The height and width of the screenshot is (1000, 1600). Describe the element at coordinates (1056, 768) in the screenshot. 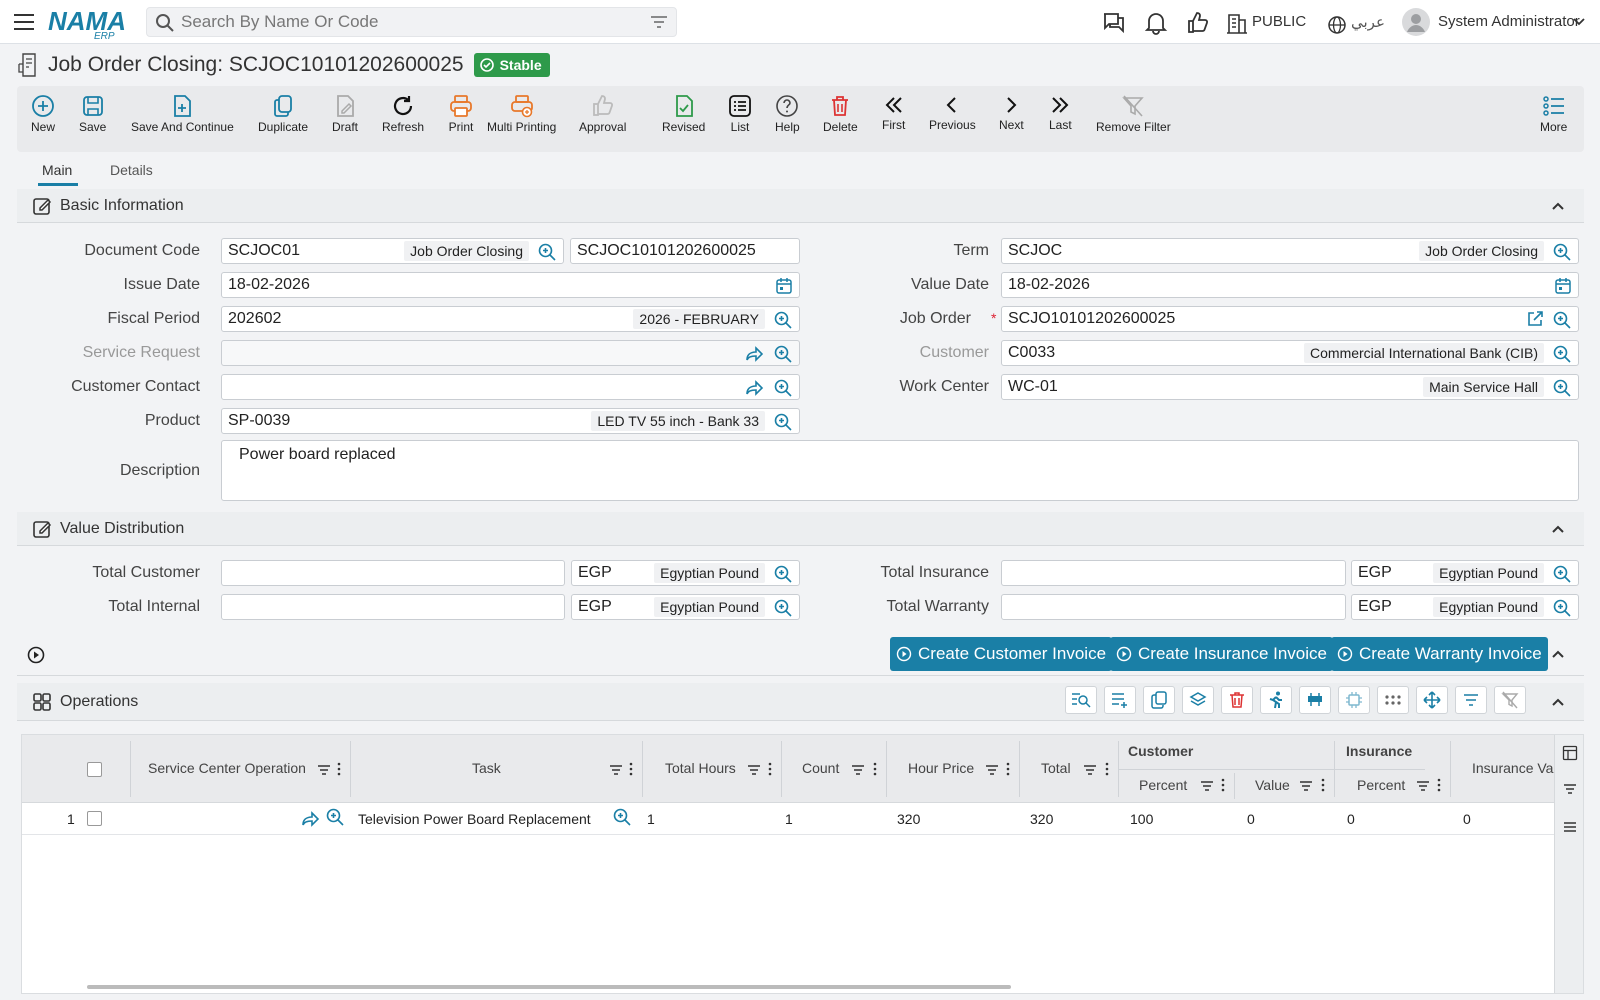

I see `col-total: Total` at that location.